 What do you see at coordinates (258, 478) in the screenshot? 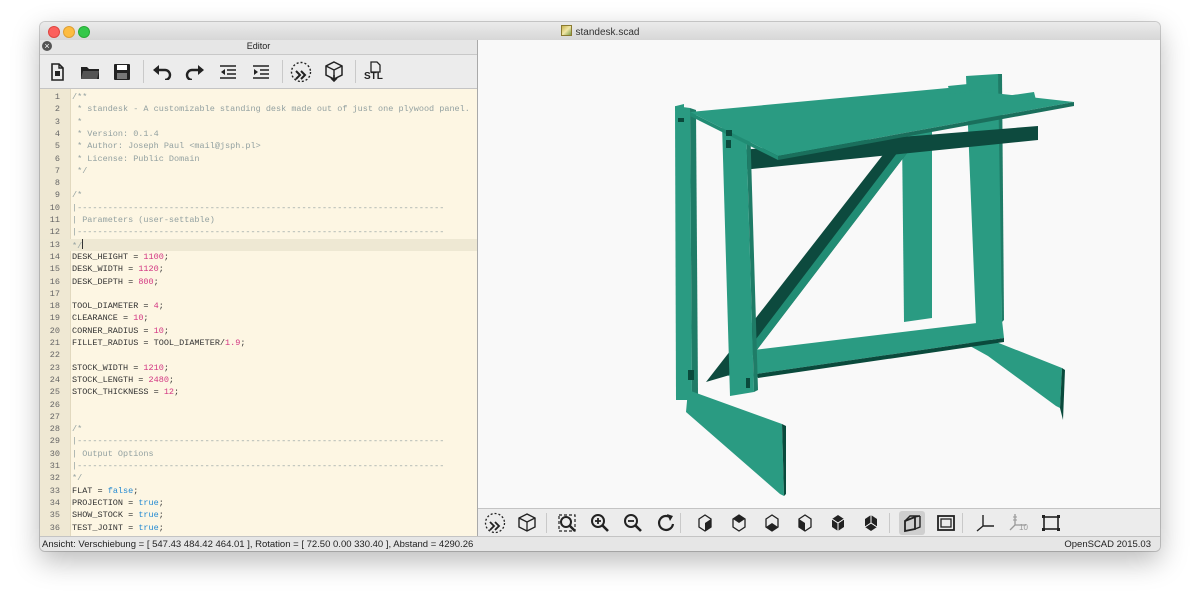
I see `code-line: 32 */` at bounding box center [258, 478].